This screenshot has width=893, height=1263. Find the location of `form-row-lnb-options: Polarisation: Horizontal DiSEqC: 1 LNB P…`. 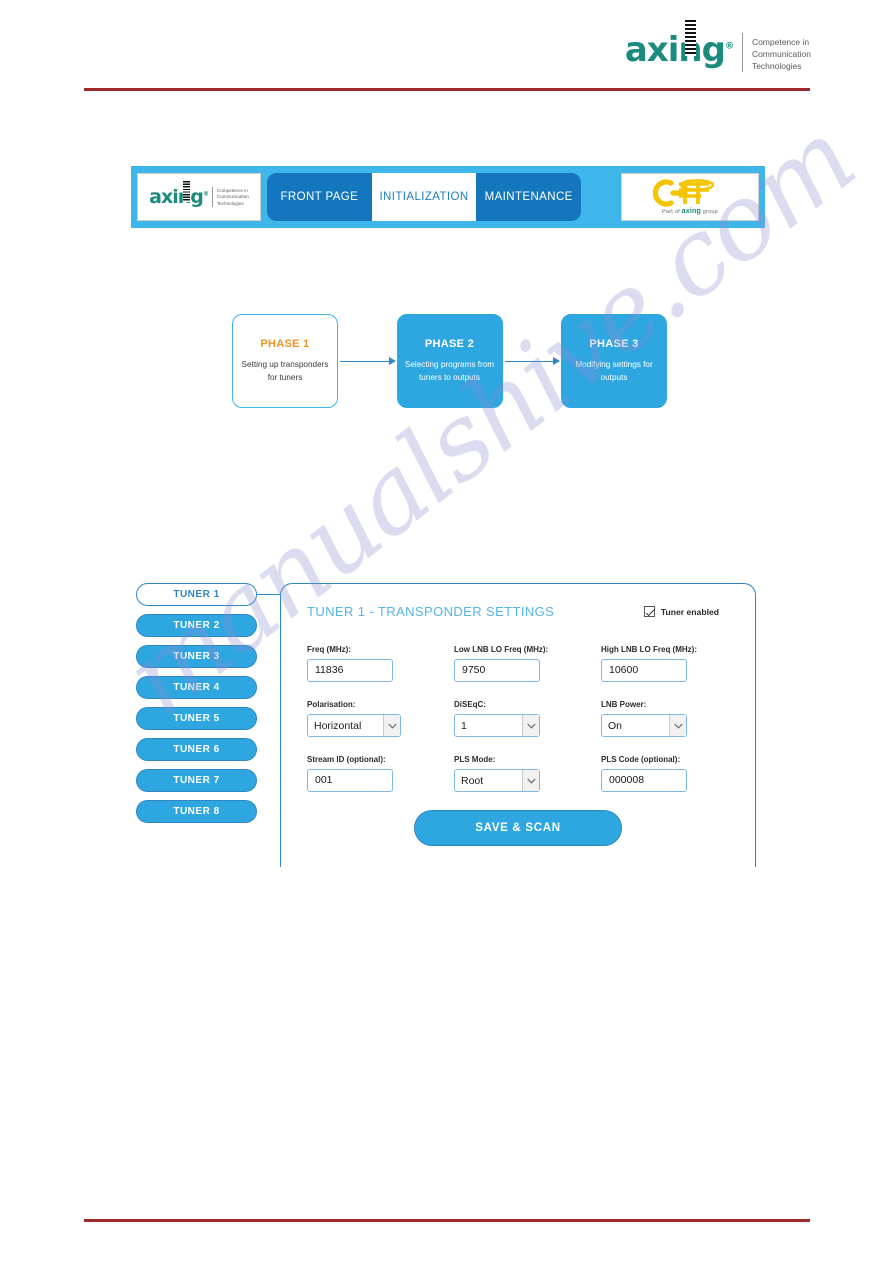

form-row-lnb-options: Polarisation: Horizontal DiSEqC: 1 LNB P… is located at coordinates (518, 718).